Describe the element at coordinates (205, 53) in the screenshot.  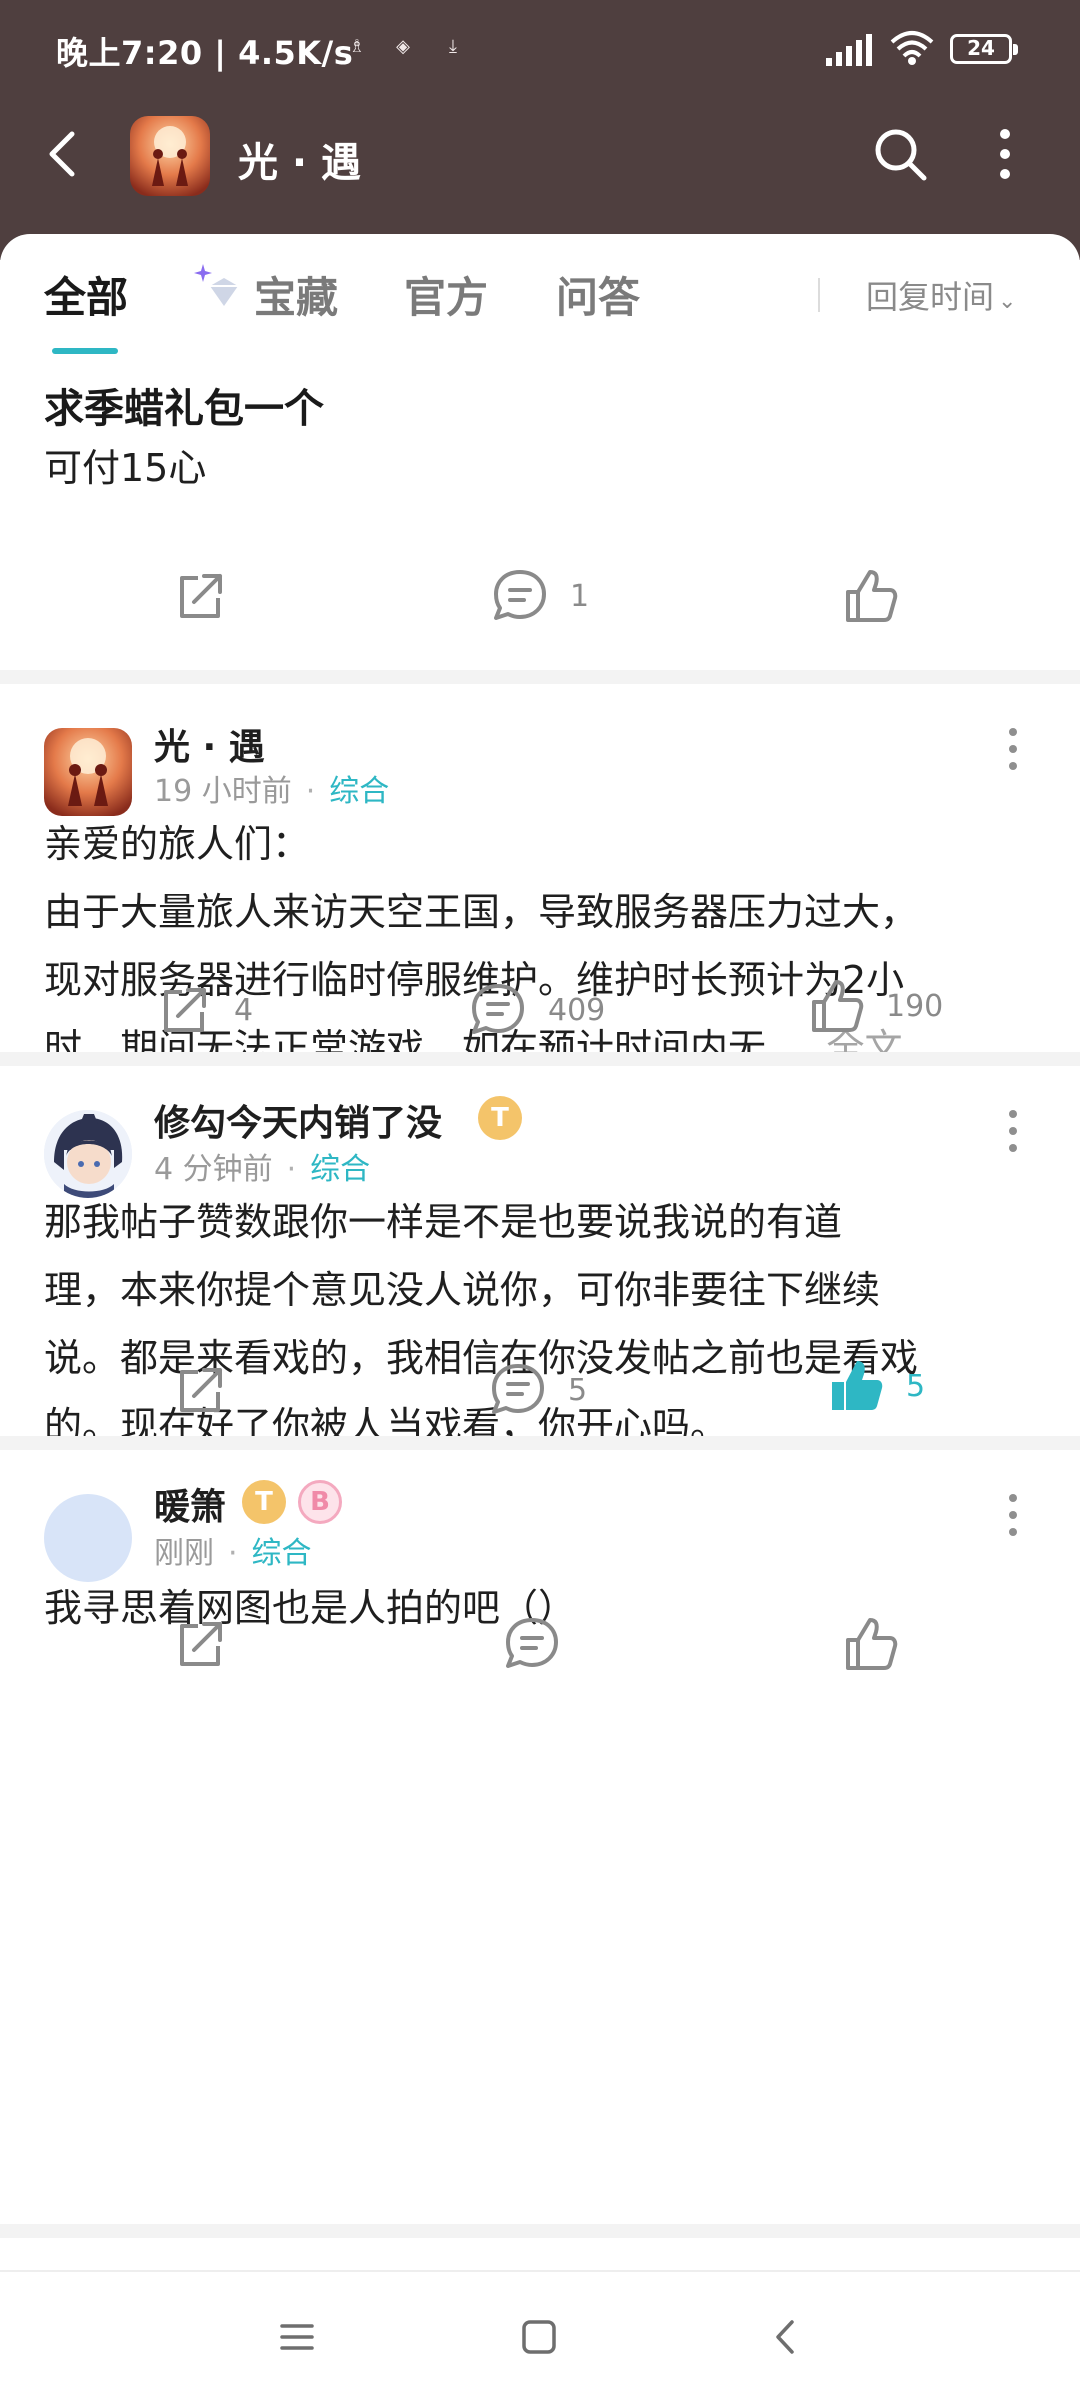
I see `status-time: 晚上7:20 | 4.5K/s` at that location.